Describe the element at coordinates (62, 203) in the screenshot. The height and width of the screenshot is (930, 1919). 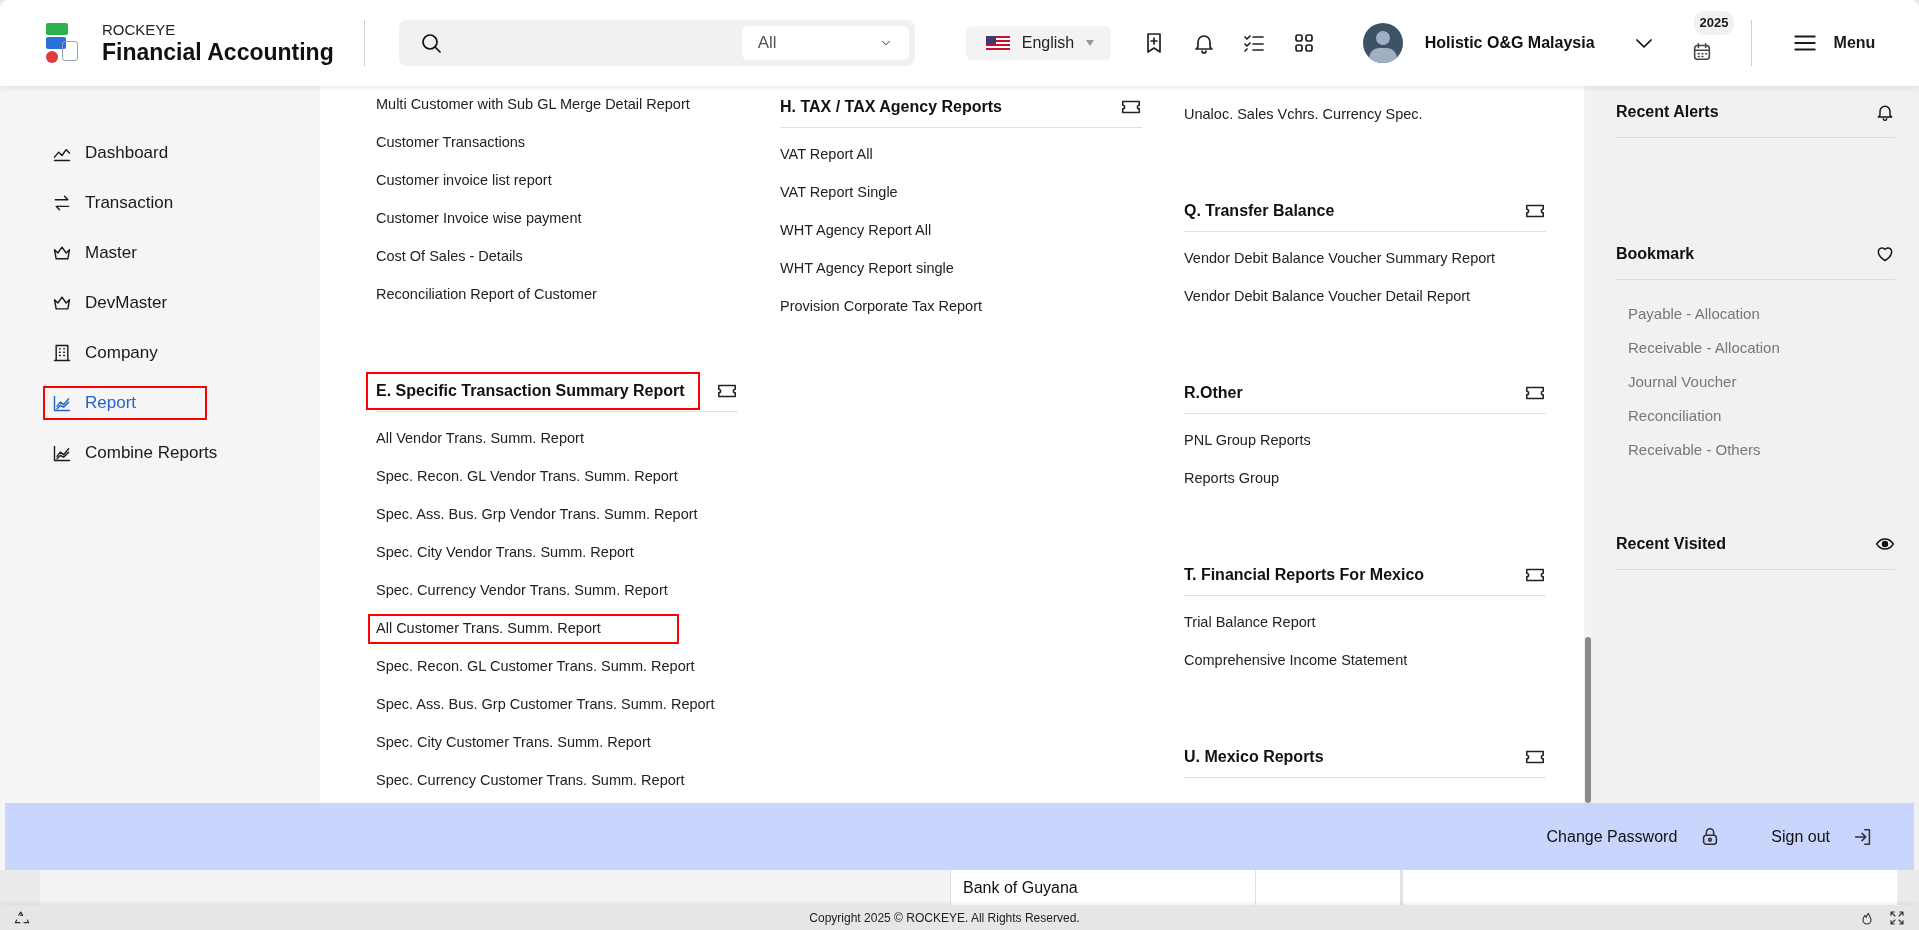
I see `arrows-icon` at that location.